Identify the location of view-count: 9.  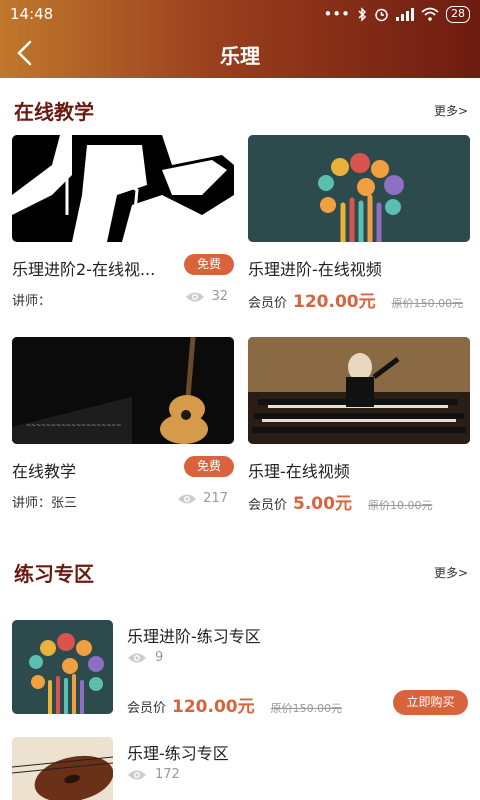
(145, 657).